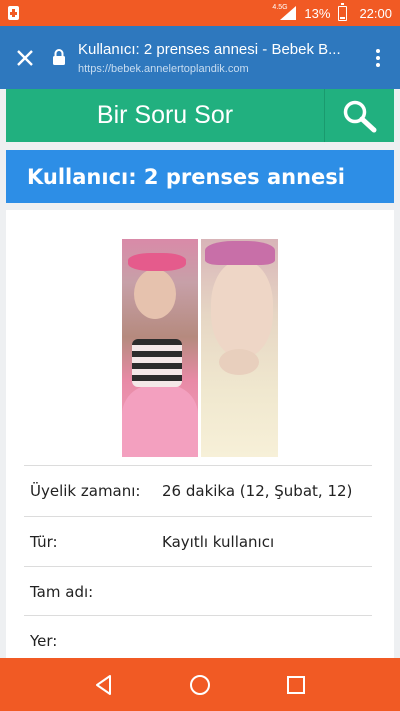 This screenshot has height=711, width=400. Describe the element at coordinates (200, 348) in the screenshot. I see `avatar` at that location.